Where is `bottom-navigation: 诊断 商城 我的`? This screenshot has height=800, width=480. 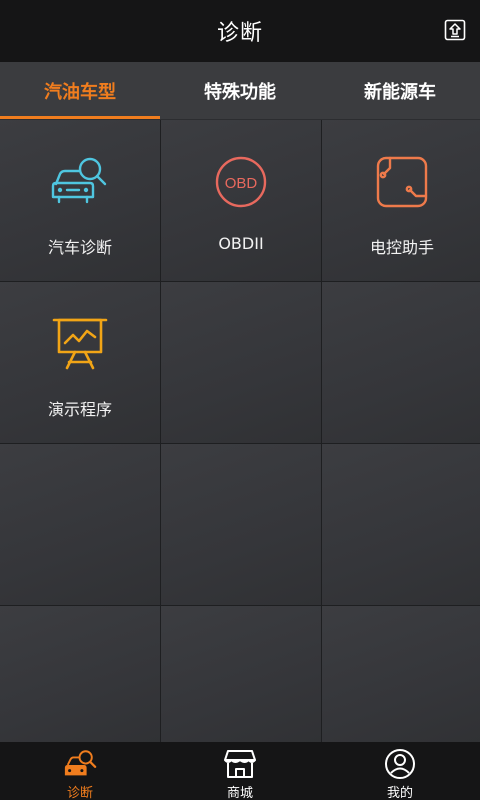
bottom-navigation: 诊断 商城 我的 is located at coordinates (240, 771).